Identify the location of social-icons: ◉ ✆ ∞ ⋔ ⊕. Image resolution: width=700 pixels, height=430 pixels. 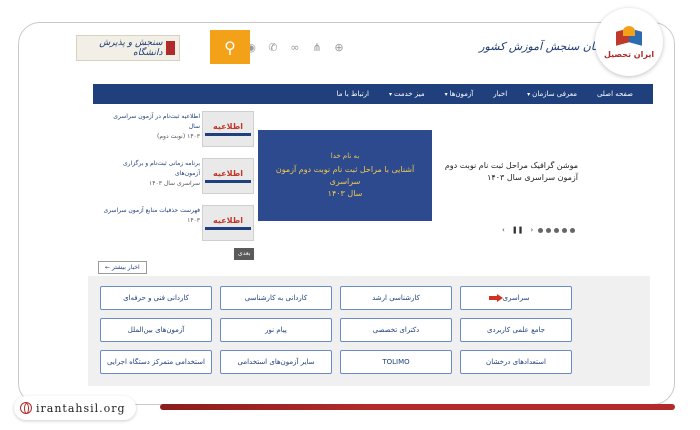
(295, 48).